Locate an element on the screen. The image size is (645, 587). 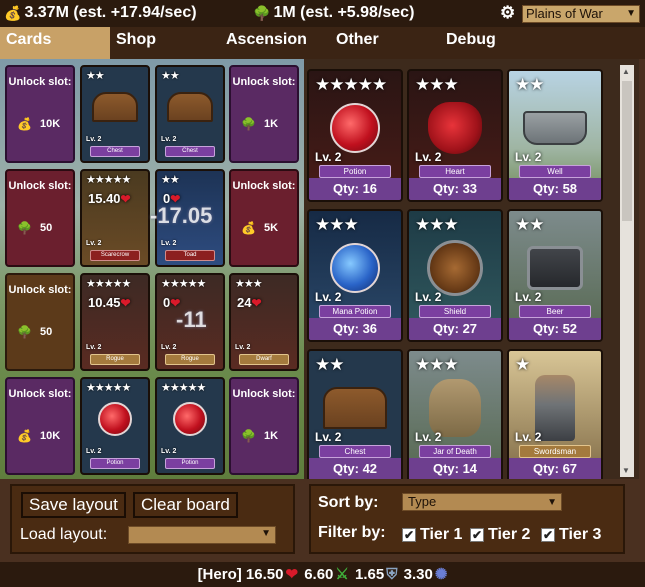
card-stars: ★ is located at coordinates (522, 364).